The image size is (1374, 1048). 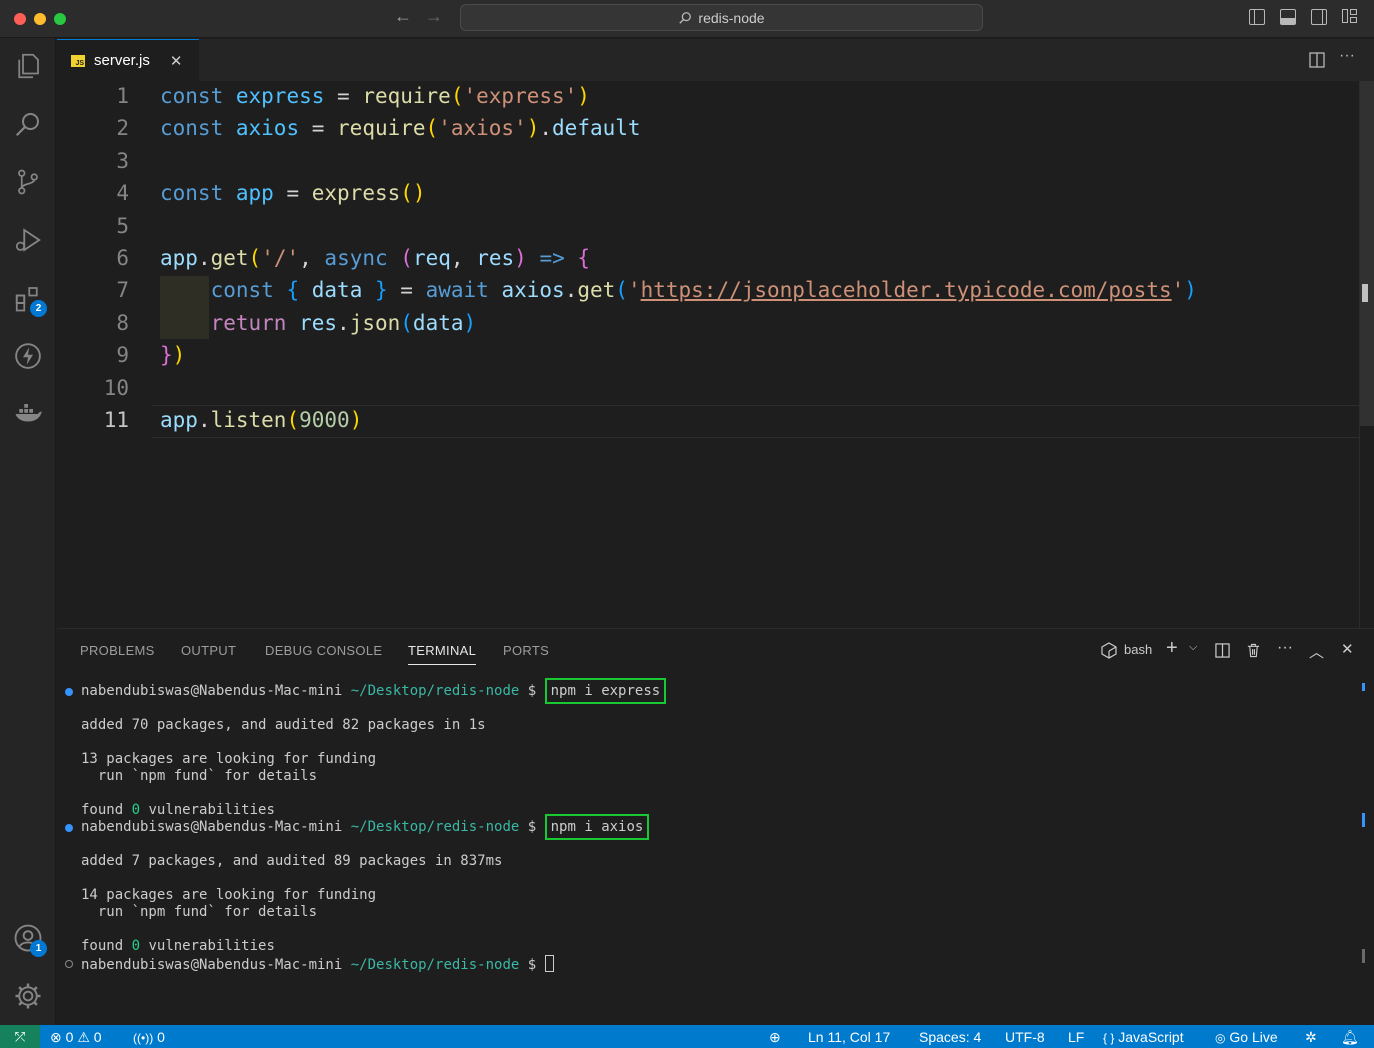 What do you see at coordinates (323, 650) in the screenshot?
I see `tab-debug-console: DEBUG CONSOLE` at bounding box center [323, 650].